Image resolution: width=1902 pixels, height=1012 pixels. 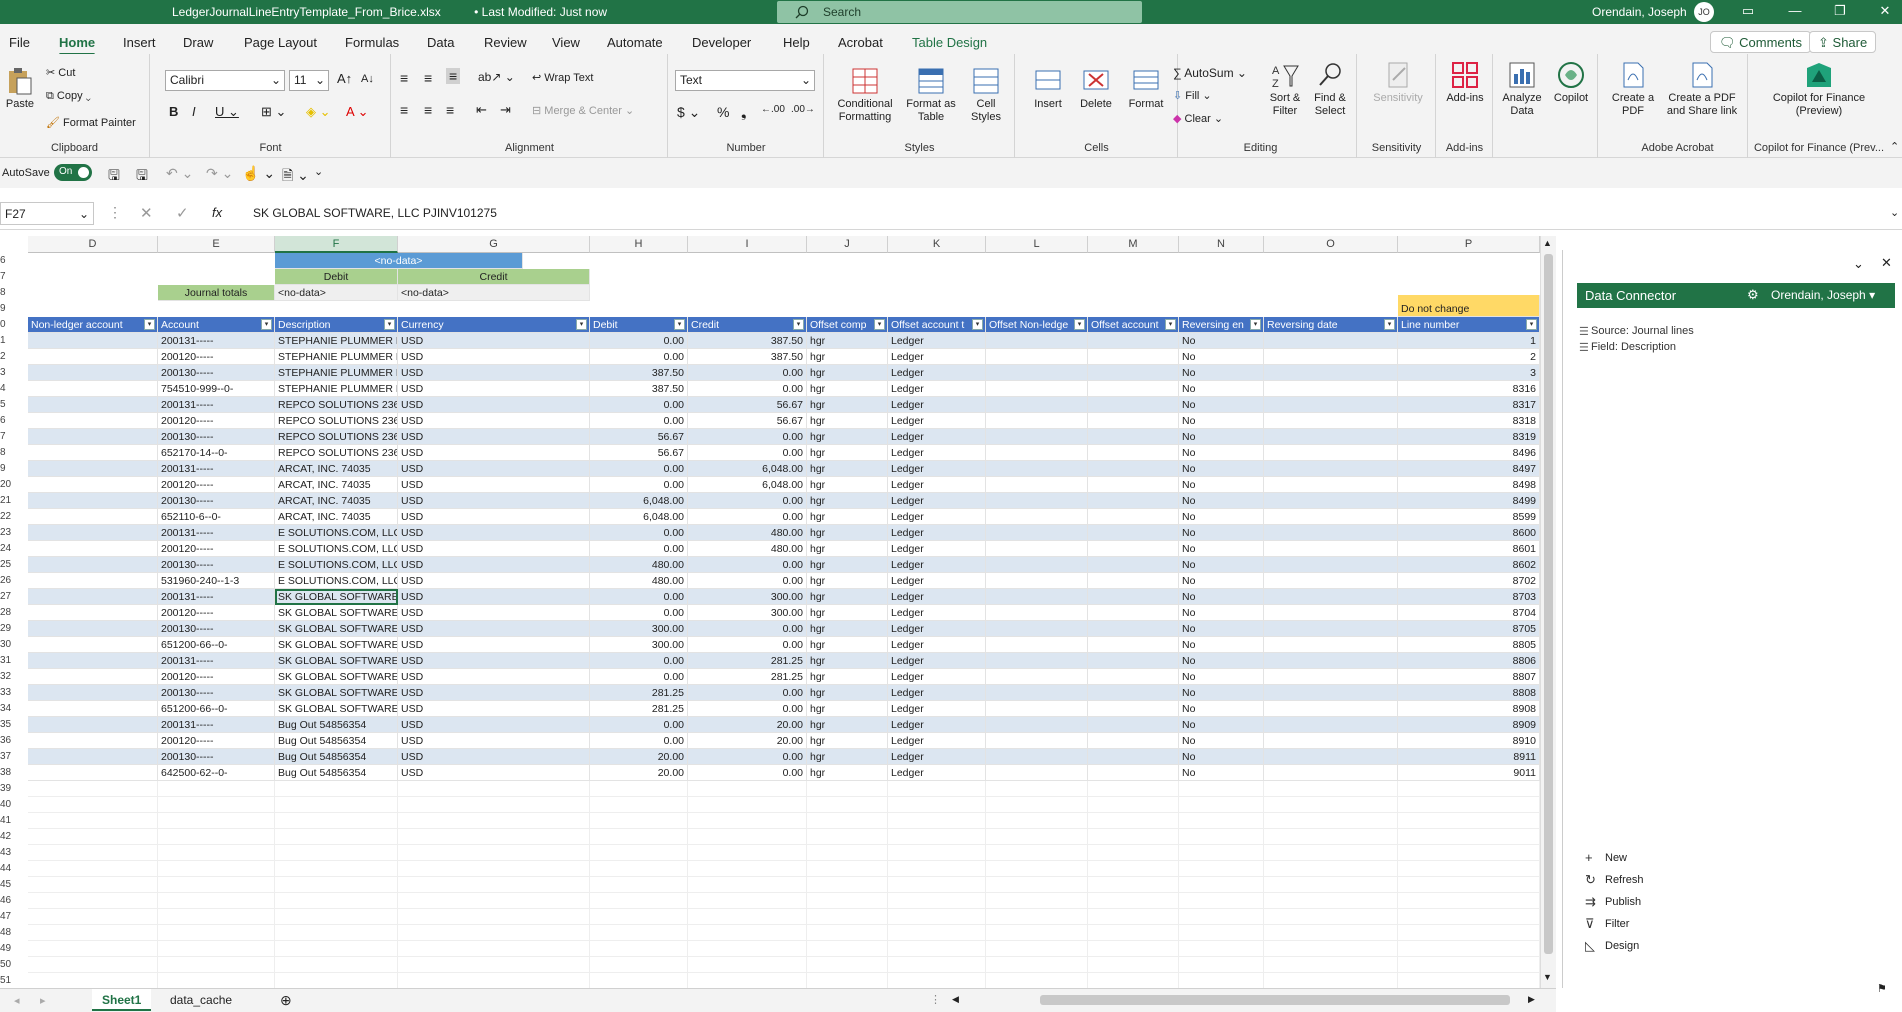 I want to click on table-cell: 9011, so click(x=1469, y=773).